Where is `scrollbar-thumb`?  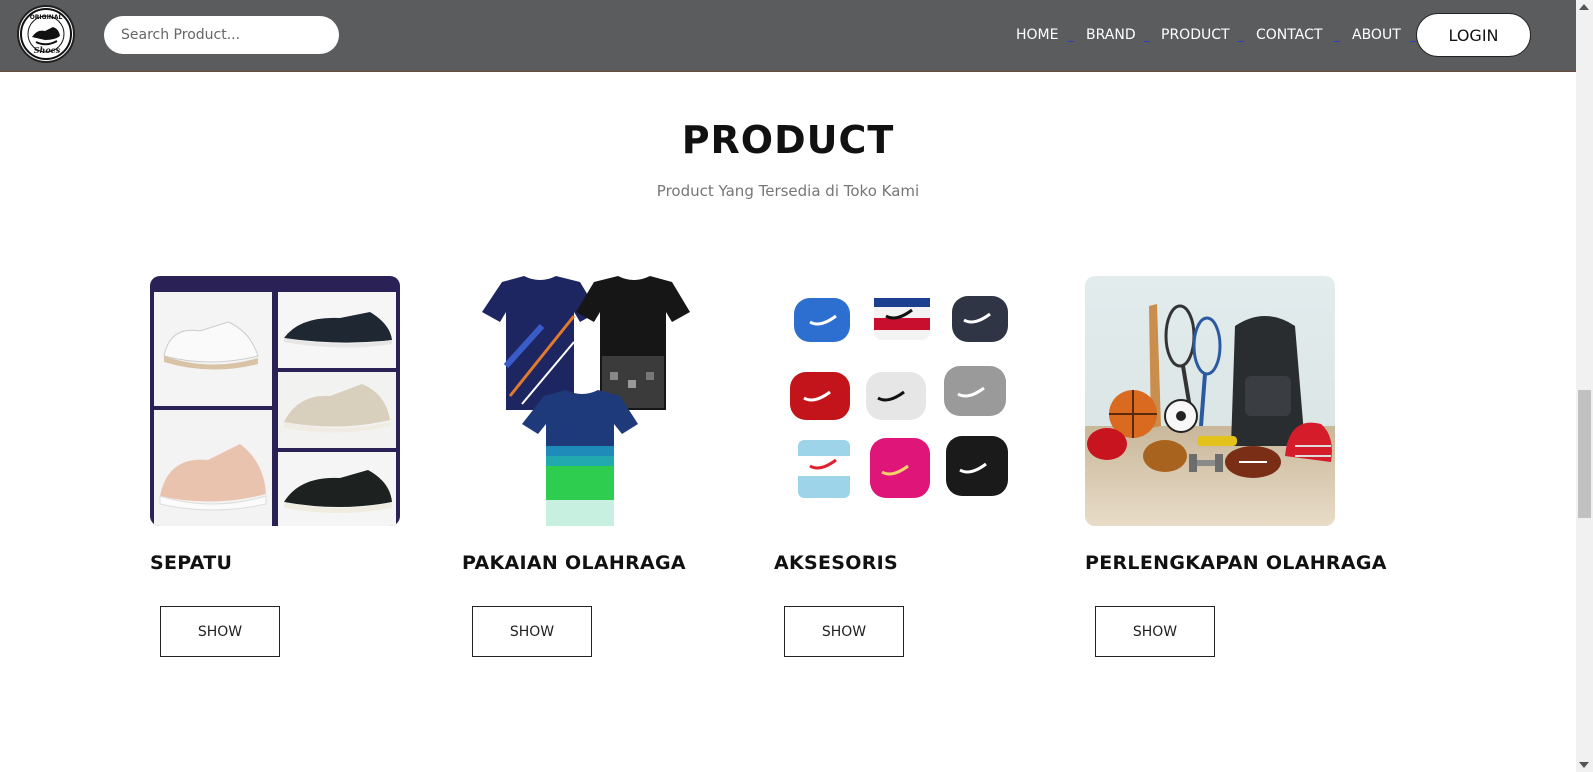 scrollbar-thumb is located at coordinates (1584, 454).